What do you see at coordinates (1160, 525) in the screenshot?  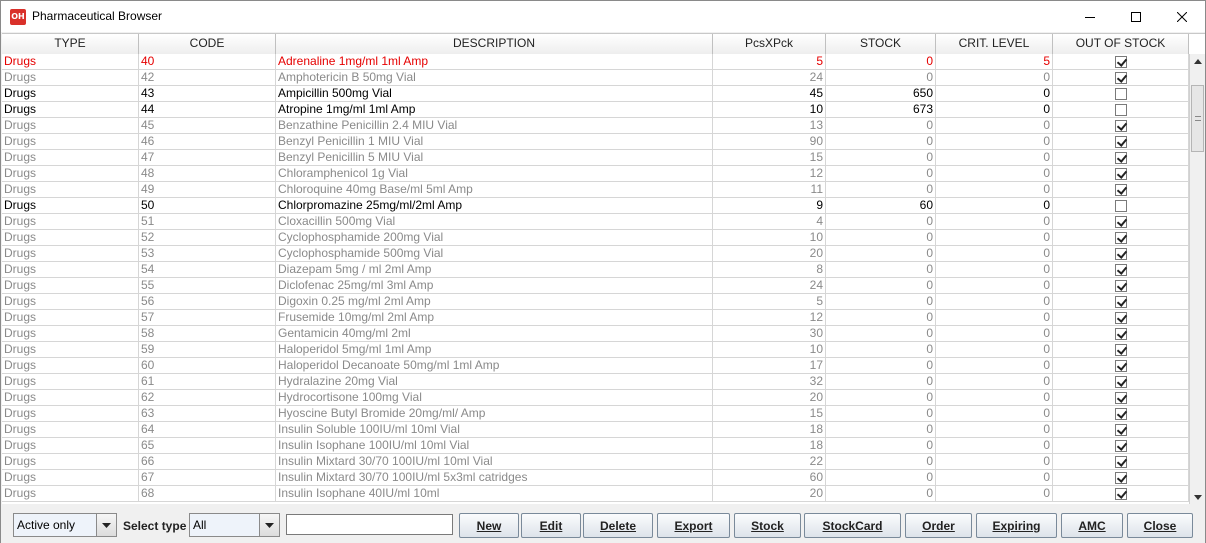 I see `close-button: Close` at bounding box center [1160, 525].